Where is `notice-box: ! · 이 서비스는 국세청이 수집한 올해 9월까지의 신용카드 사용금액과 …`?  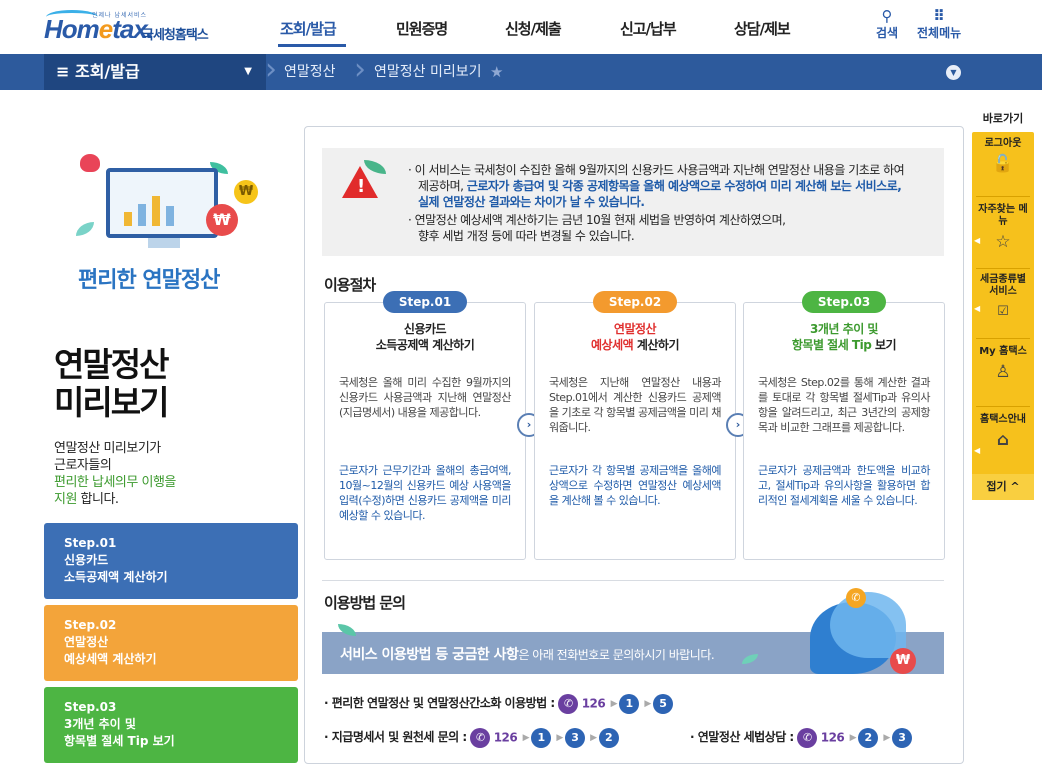
notice-box: ! · 이 서비스는 국세청이 수집한 올해 9월까지의 신용카드 사용금액과 … is located at coordinates (633, 202).